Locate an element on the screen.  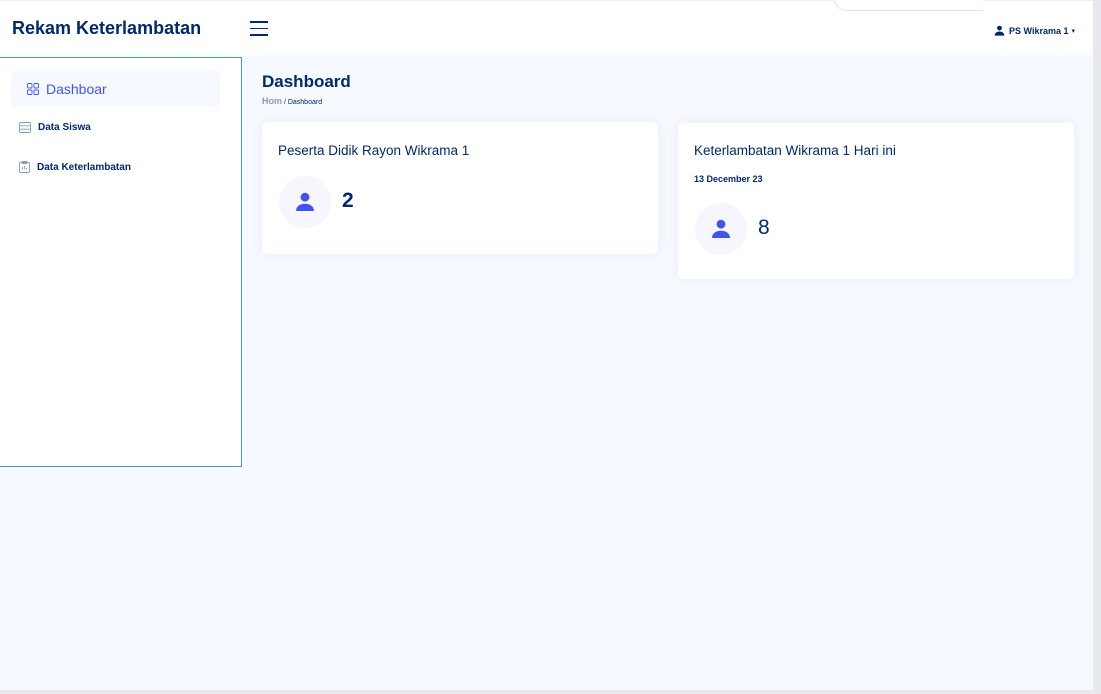
card-title: Peserta Didik Rayon Wikrama 1 is located at coordinates (374, 150).